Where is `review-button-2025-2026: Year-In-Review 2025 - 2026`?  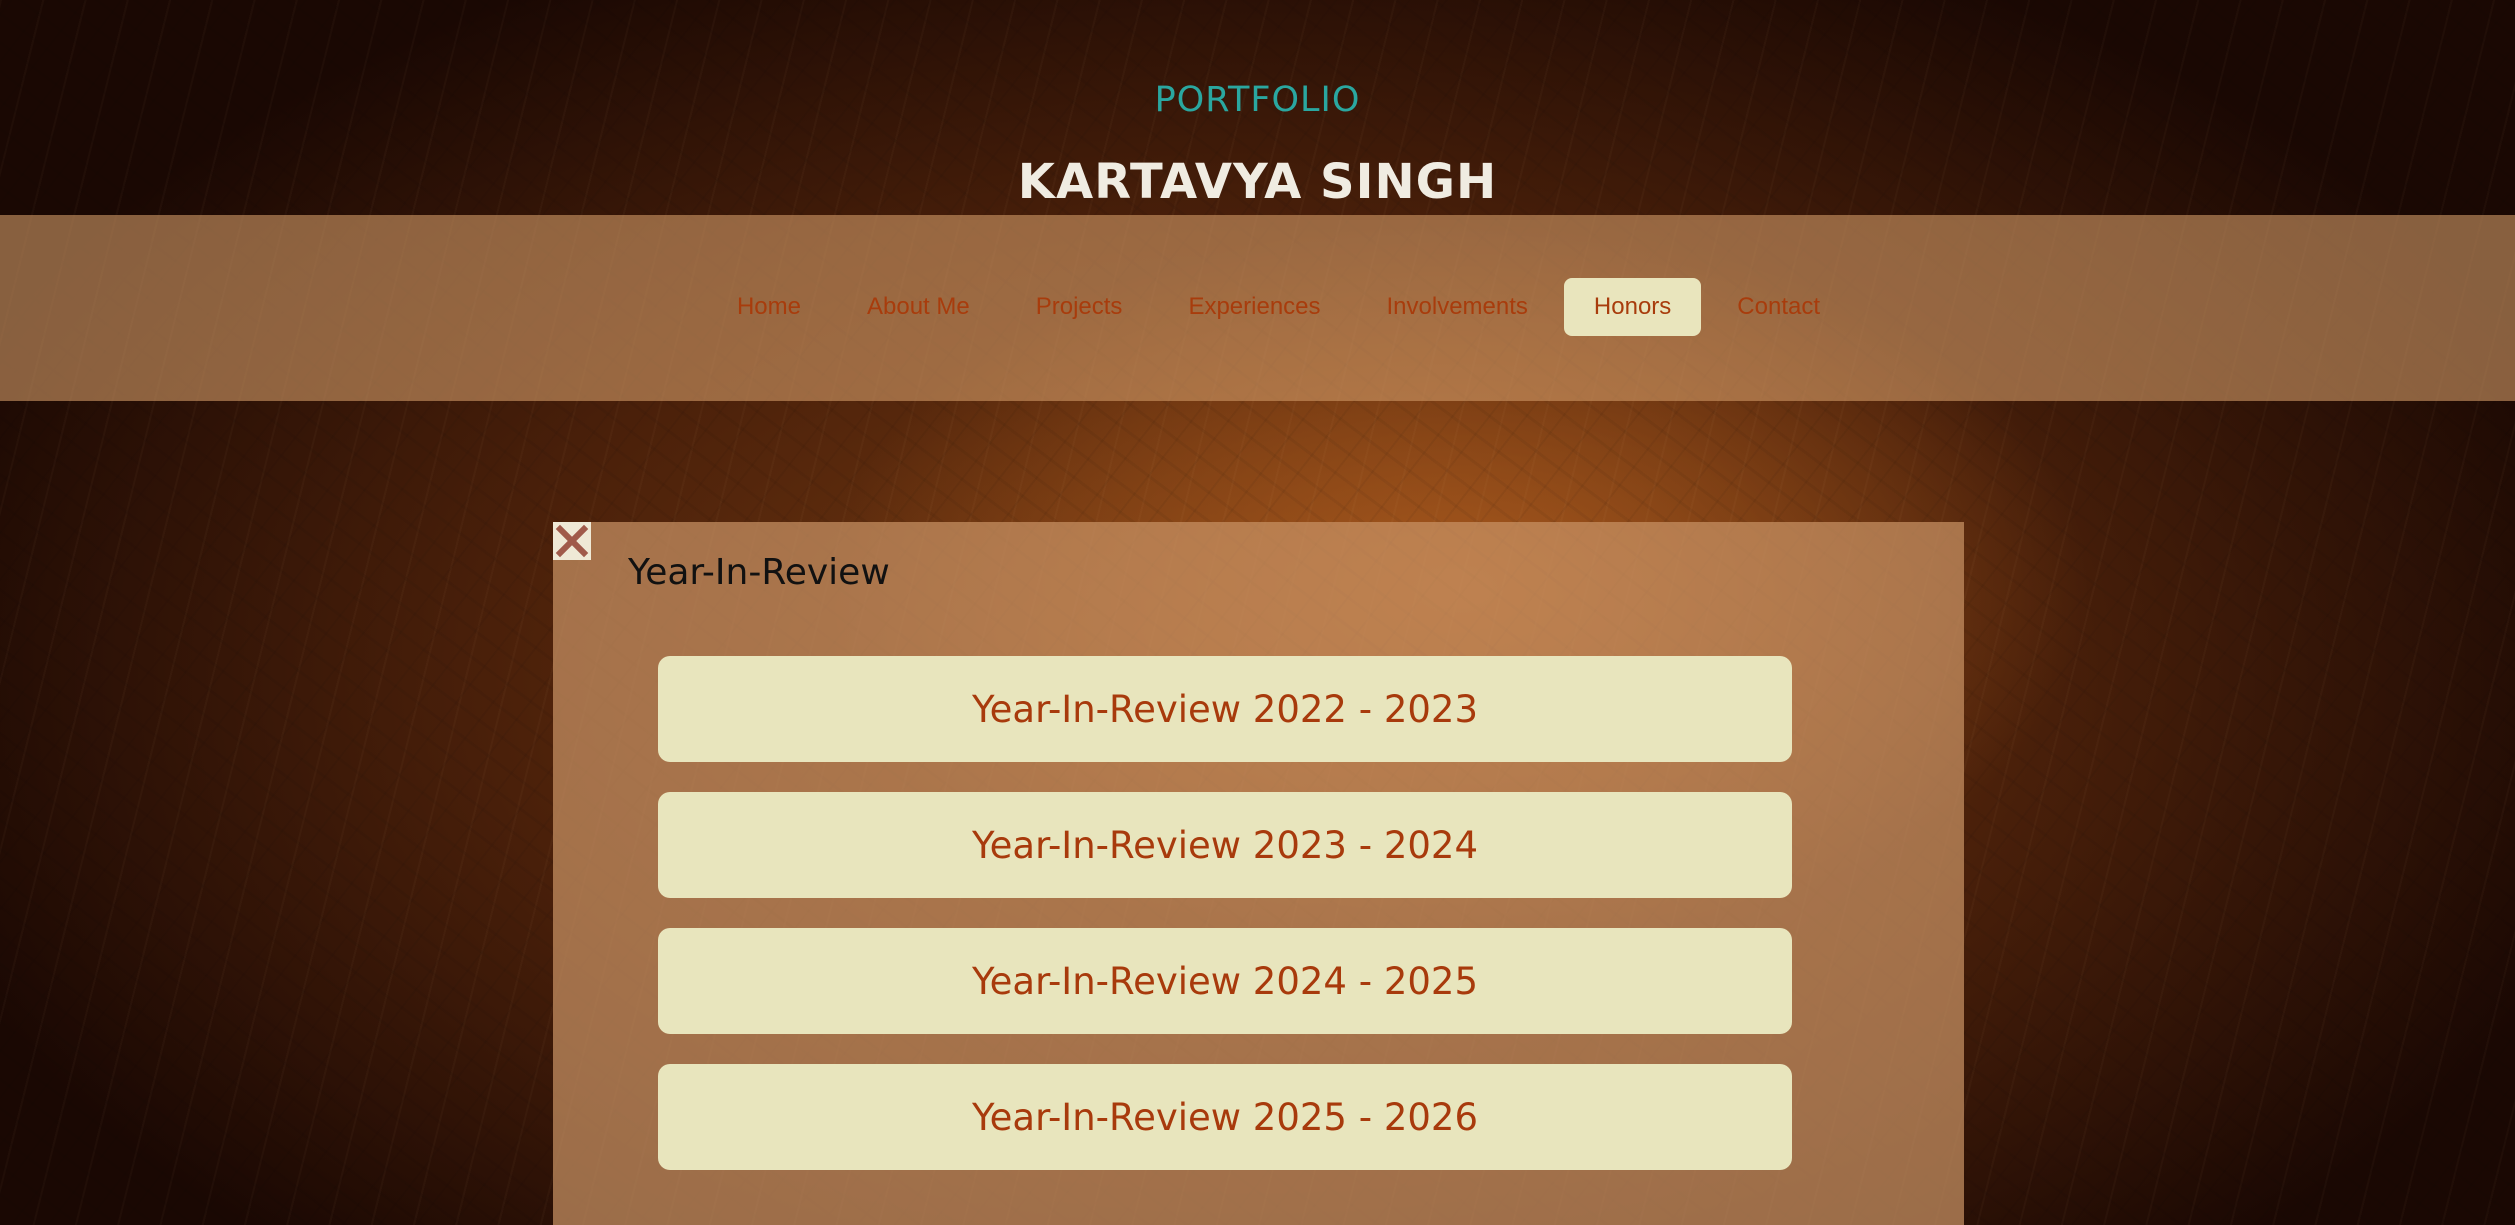
review-button-2025-2026: Year-In-Review 2025 - 2026 is located at coordinates (1225, 1117).